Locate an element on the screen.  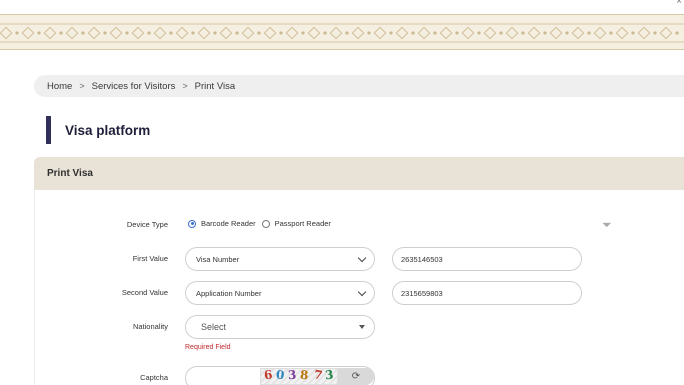
nationality-error: Required Field is located at coordinates (208, 347).